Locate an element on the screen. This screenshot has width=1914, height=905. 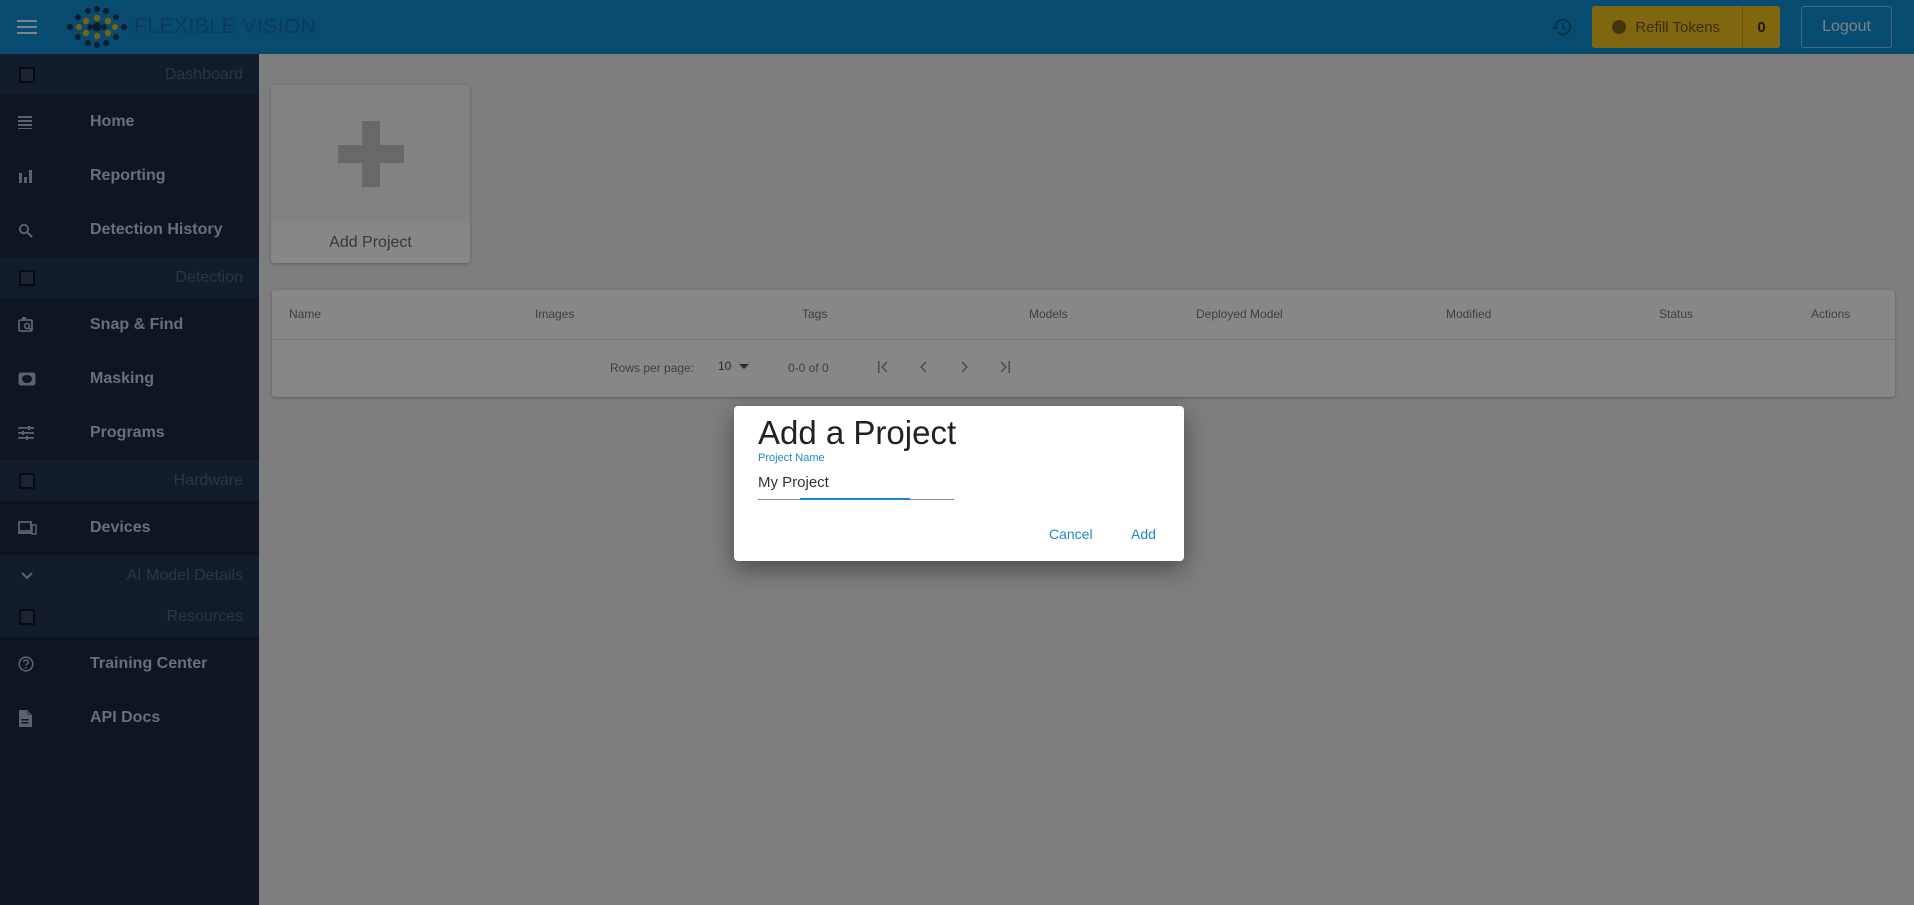
dialog-title: Add a Project is located at coordinates (857, 432).